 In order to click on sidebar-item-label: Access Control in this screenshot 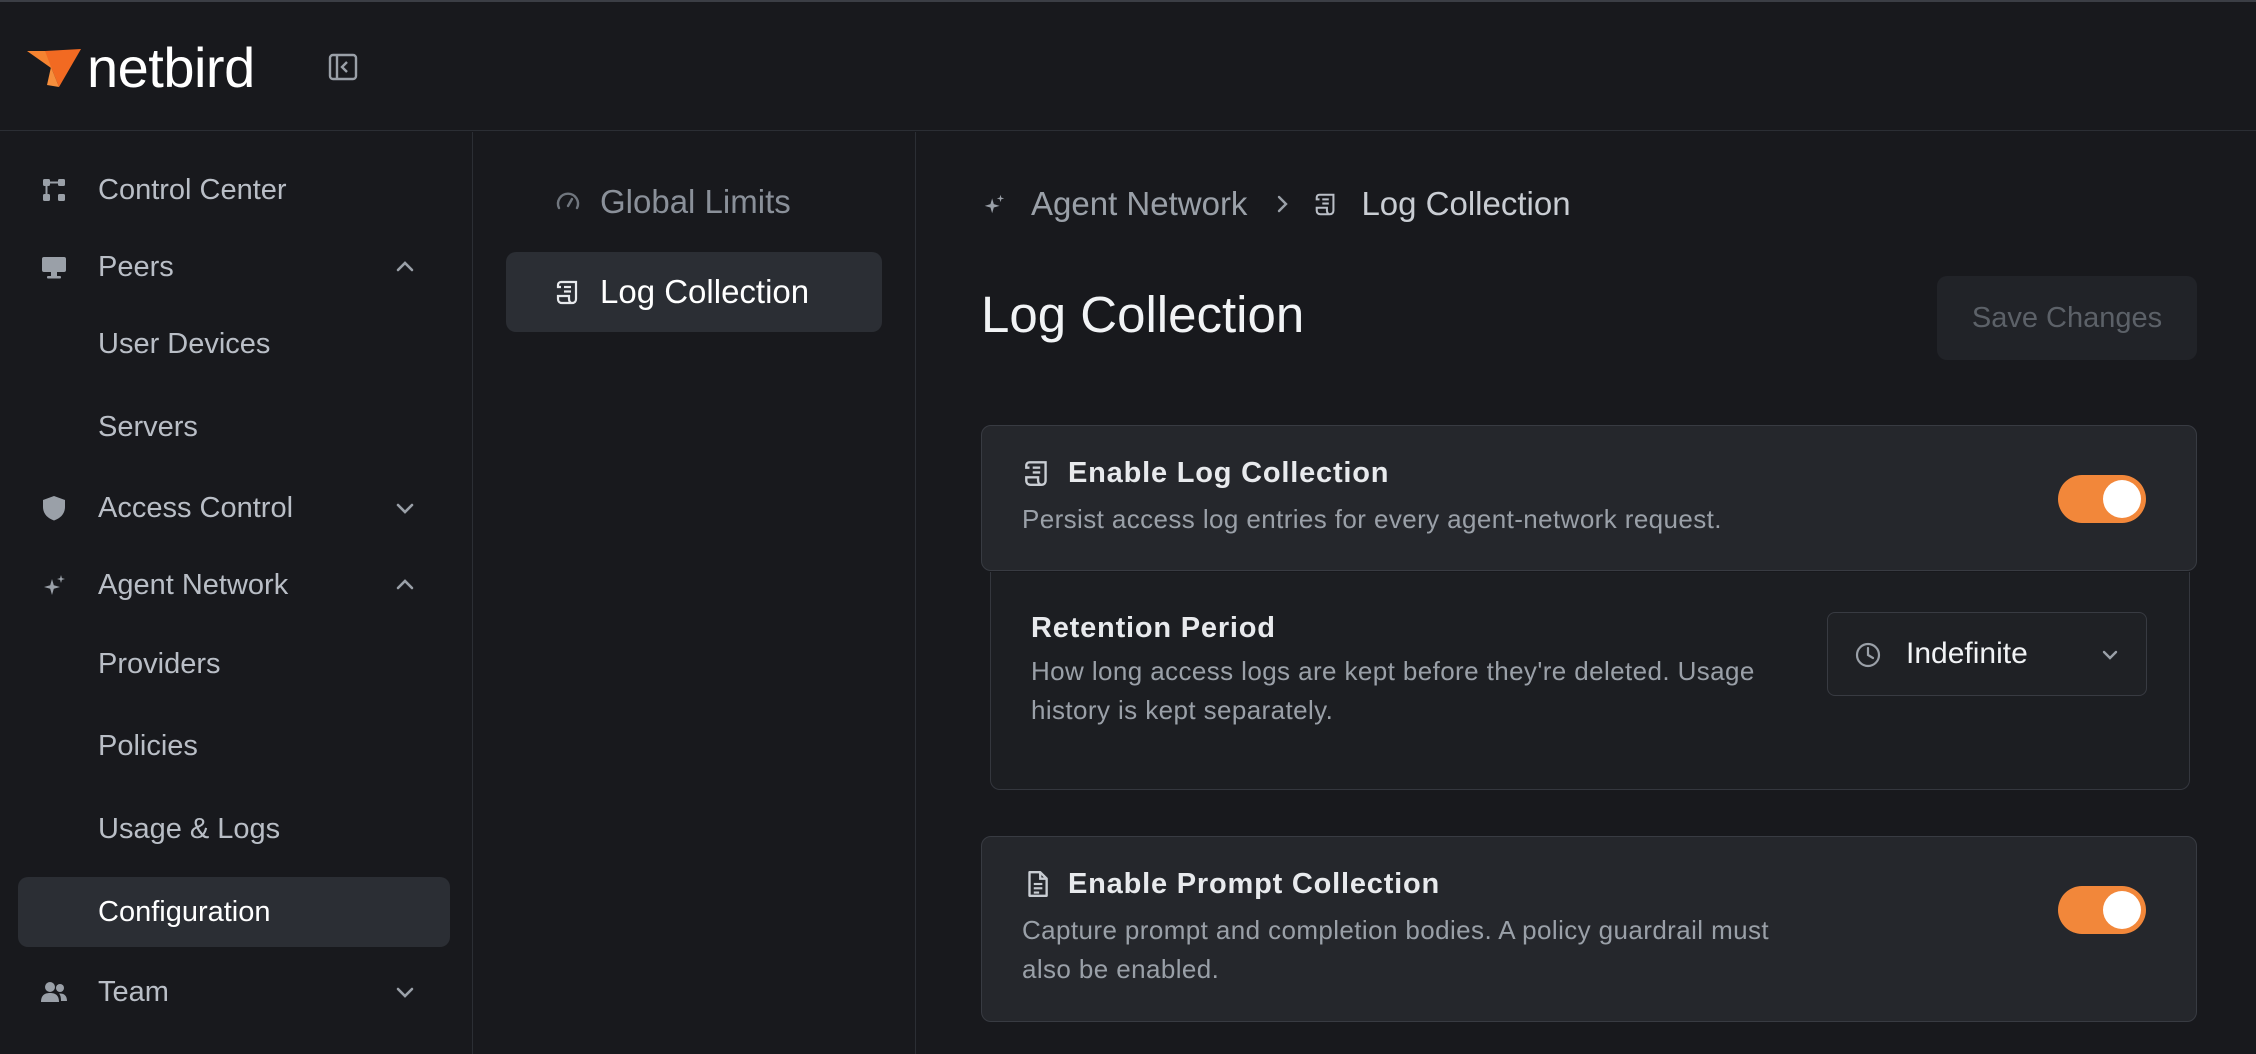, I will do `click(196, 507)`.